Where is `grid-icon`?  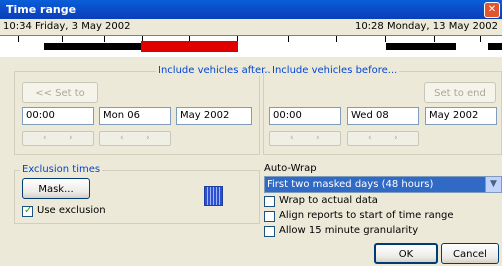 grid-icon is located at coordinates (213, 196).